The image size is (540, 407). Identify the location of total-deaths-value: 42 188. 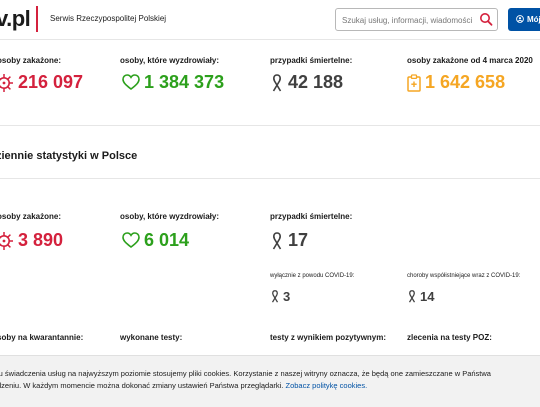
(306, 82).